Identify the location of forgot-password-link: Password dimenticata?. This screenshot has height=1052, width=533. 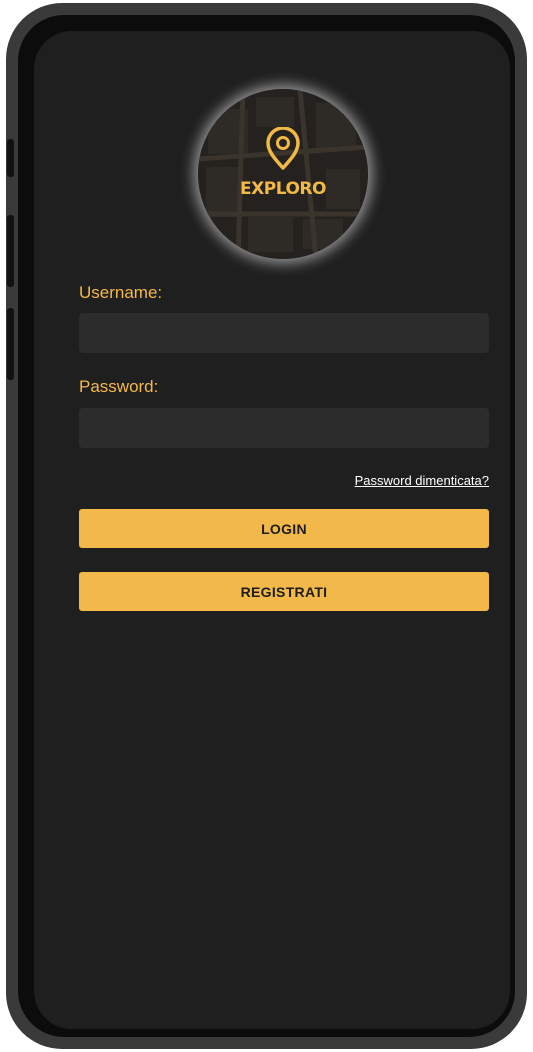
(422, 480).